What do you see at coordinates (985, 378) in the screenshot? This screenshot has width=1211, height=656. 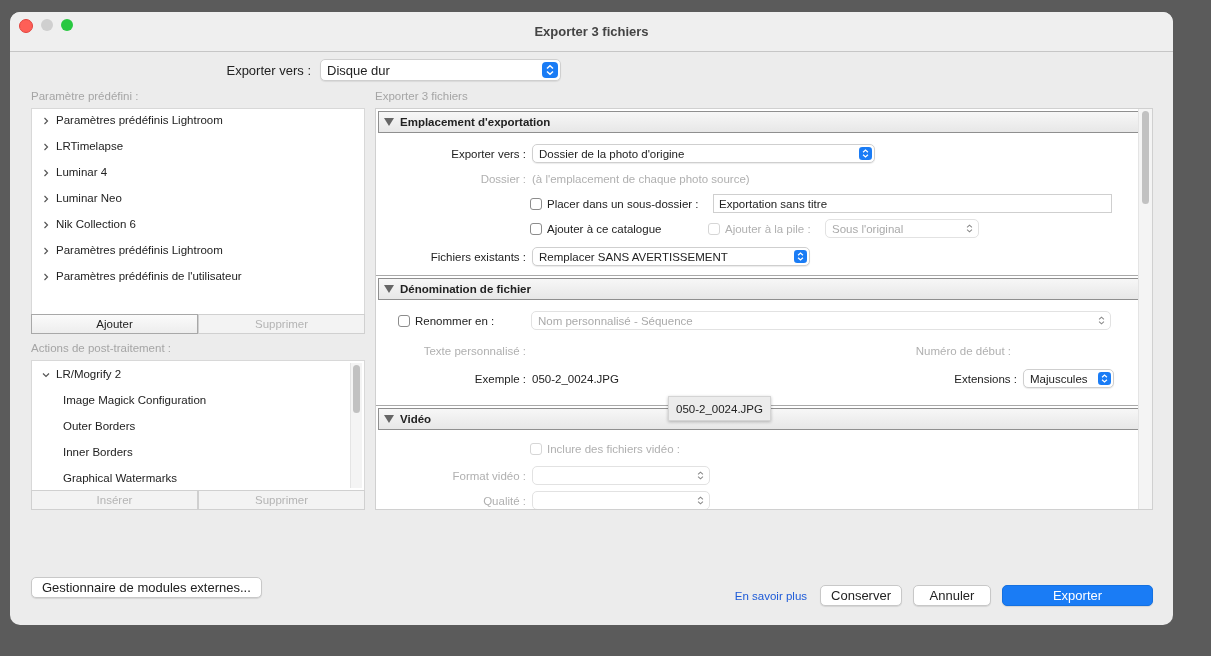 I see `field-label: Extensions :` at bounding box center [985, 378].